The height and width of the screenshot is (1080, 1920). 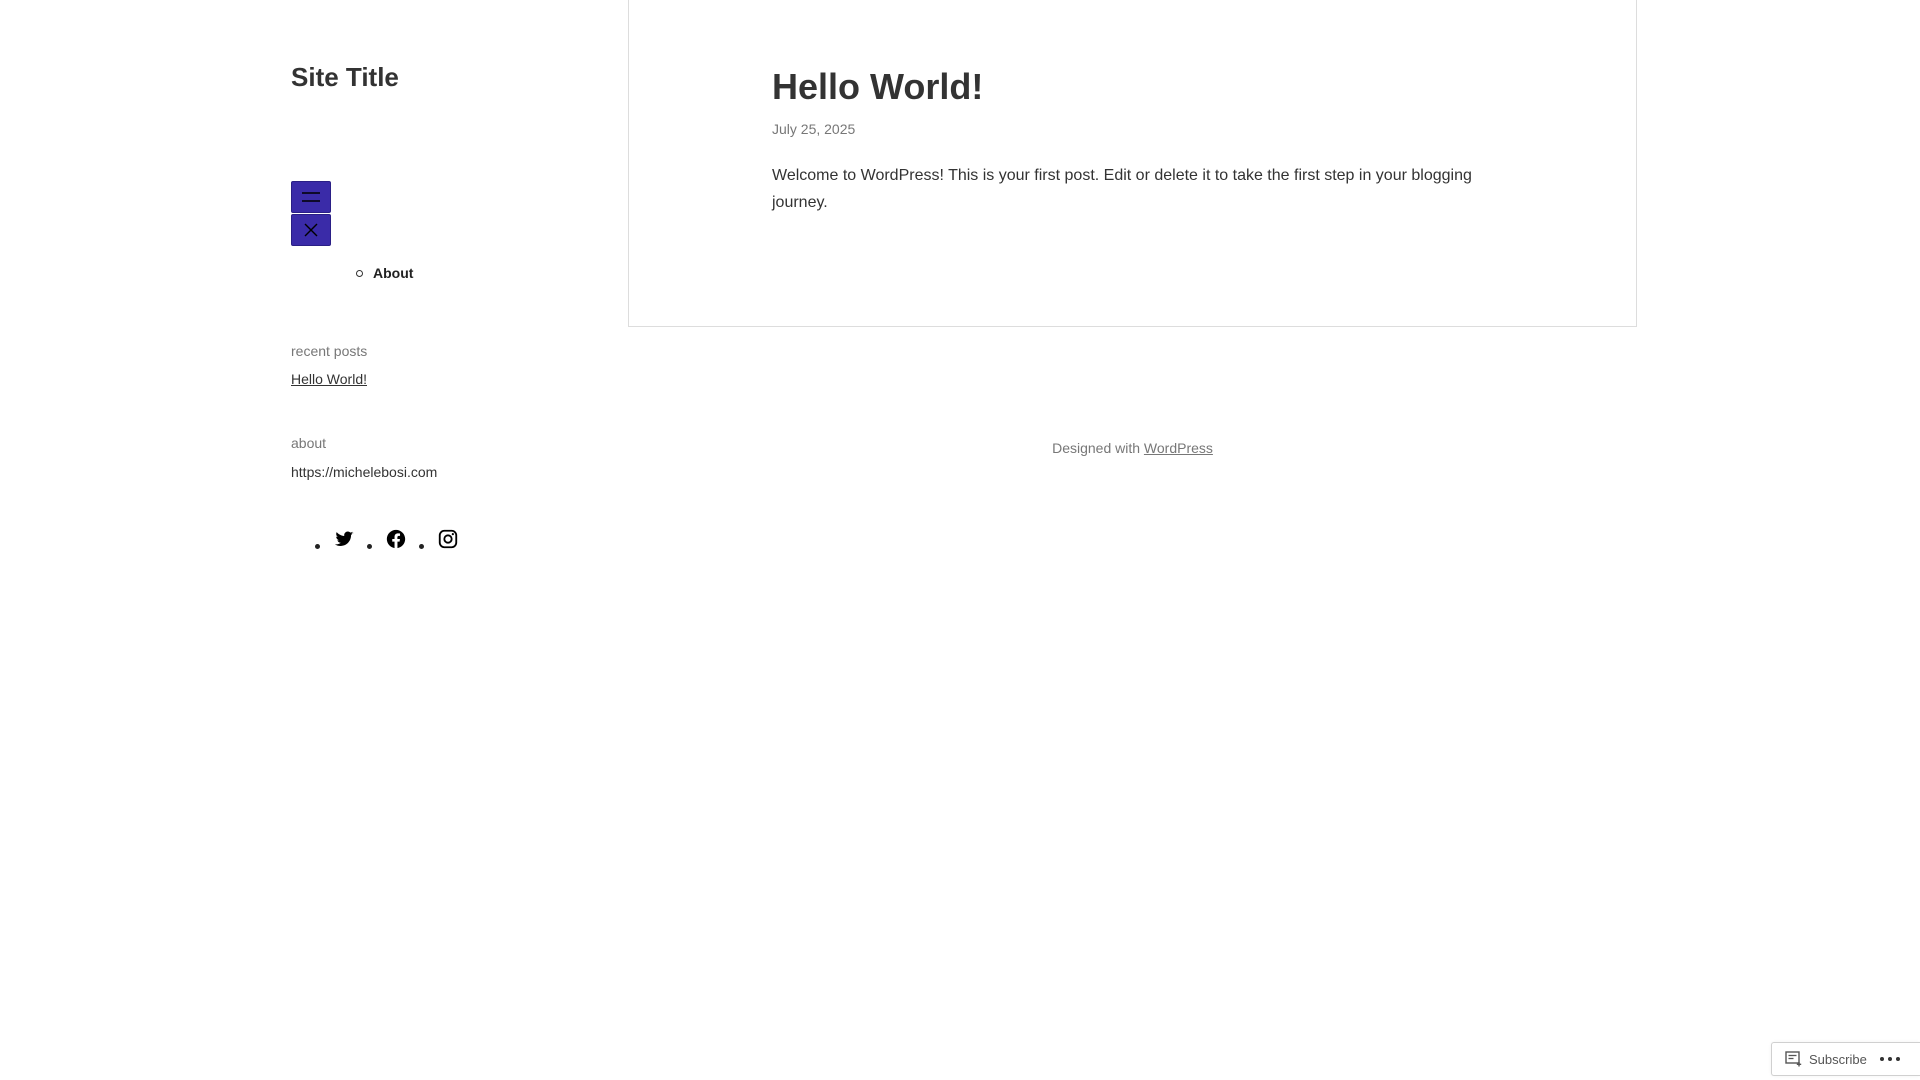 I want to click on twitter-icon, so click(x=344, y=538).